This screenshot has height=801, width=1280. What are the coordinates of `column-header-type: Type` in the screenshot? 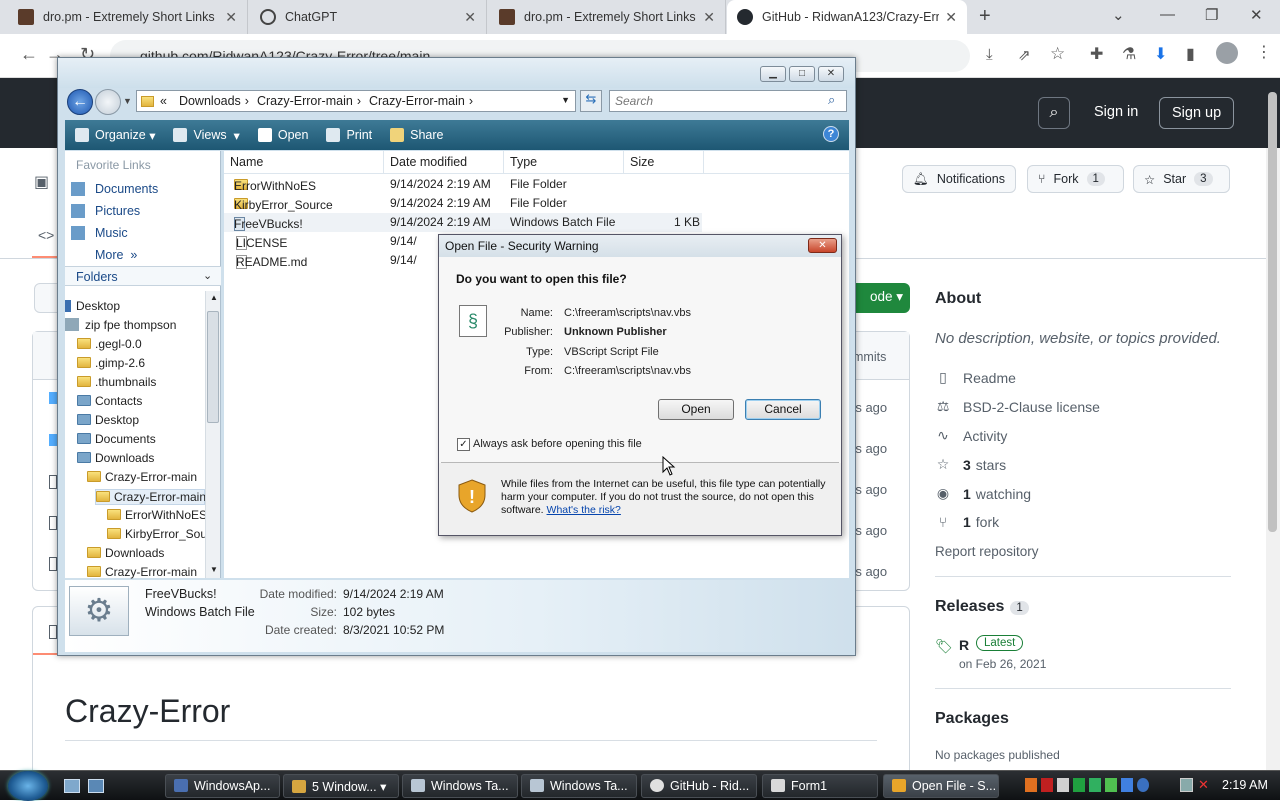 It's located at (564, 162).